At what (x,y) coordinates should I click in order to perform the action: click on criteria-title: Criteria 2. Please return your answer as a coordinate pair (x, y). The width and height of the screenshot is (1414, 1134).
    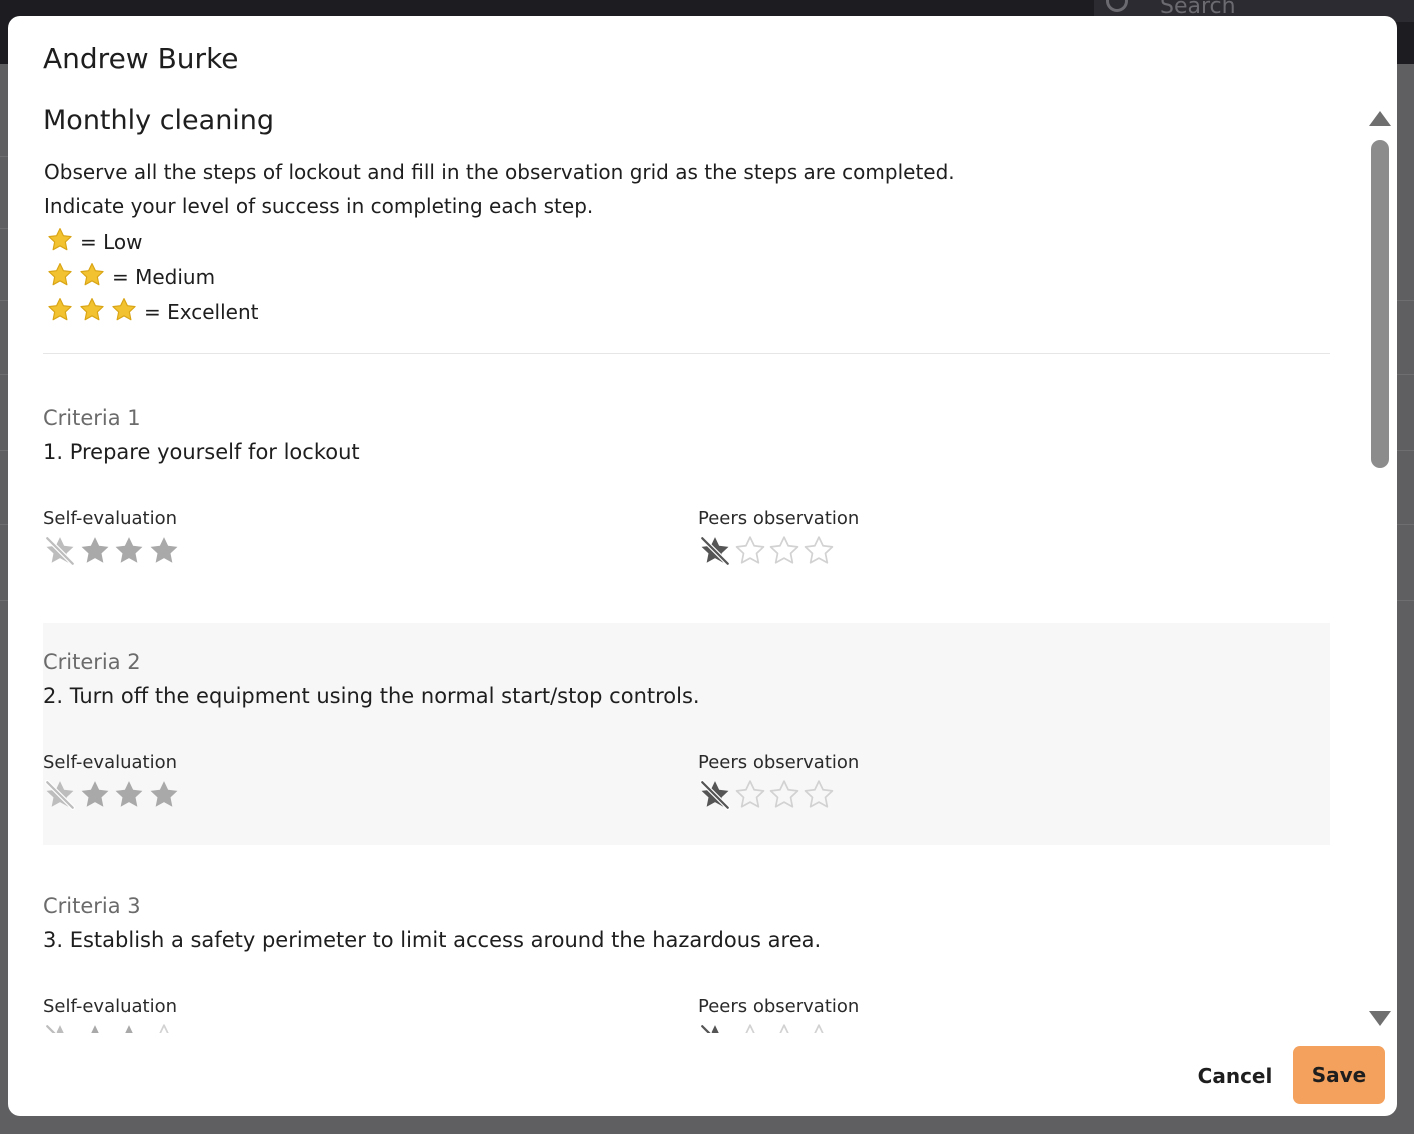
    Looking at the image, I should click on (92, 662).